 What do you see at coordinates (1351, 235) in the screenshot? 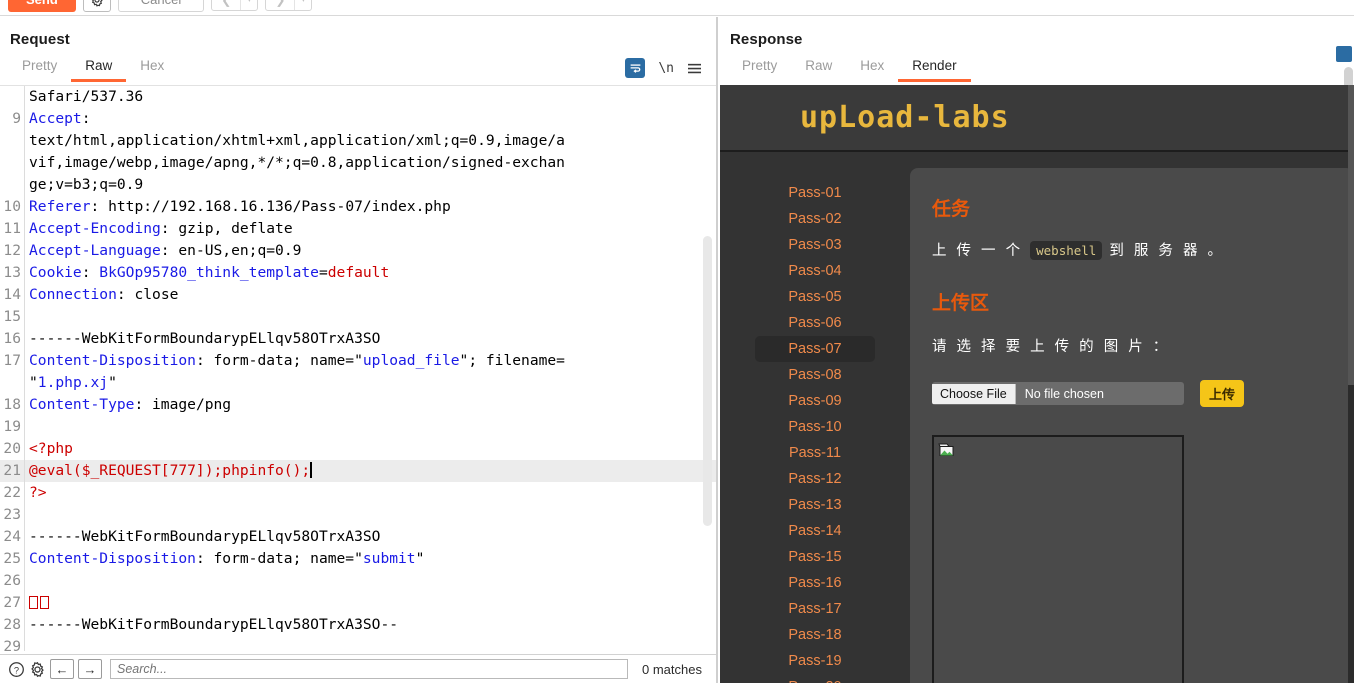
I see `scrollbar-thumb` at bounding box center [1351, 235].